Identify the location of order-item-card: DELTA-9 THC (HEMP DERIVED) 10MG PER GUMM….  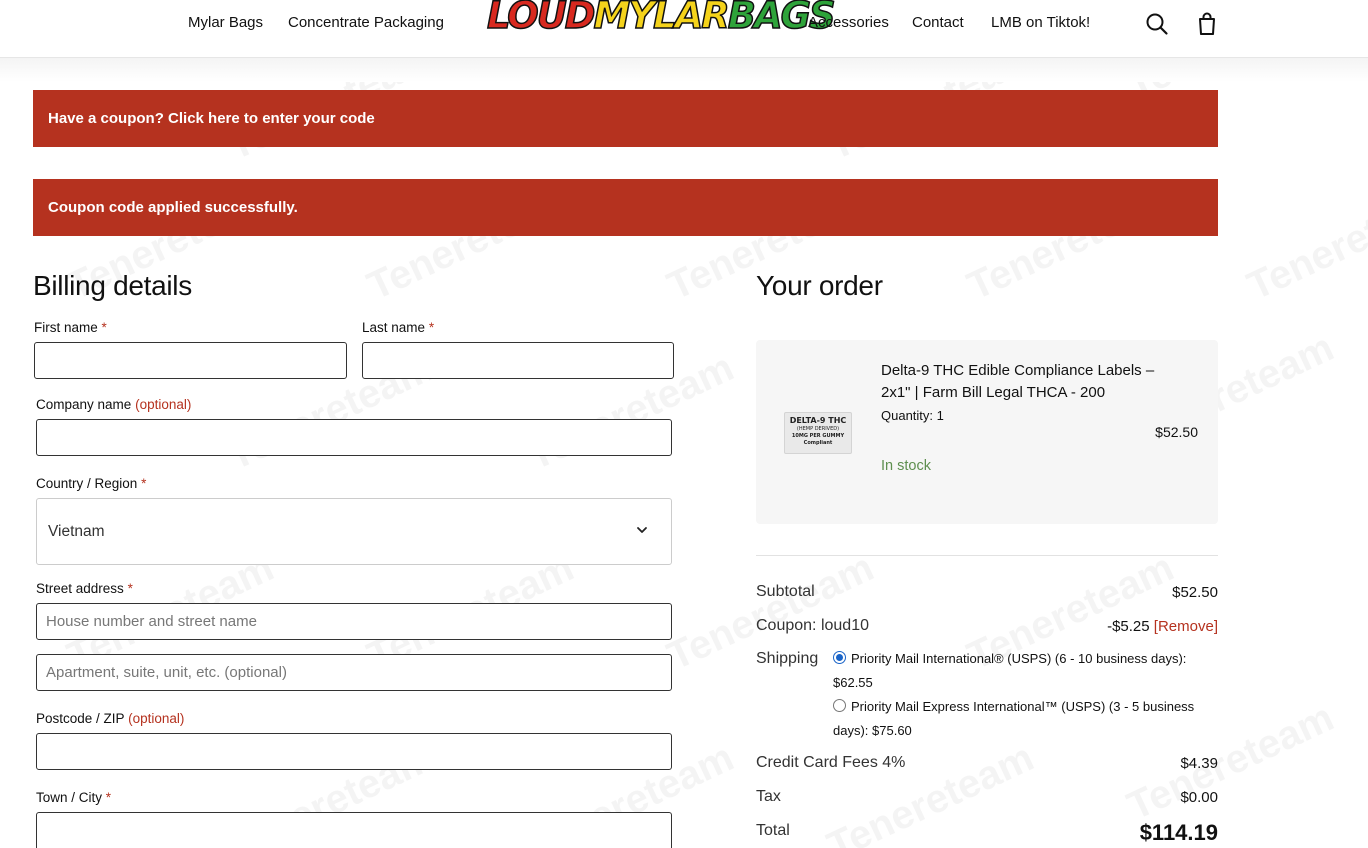
(987, 432).